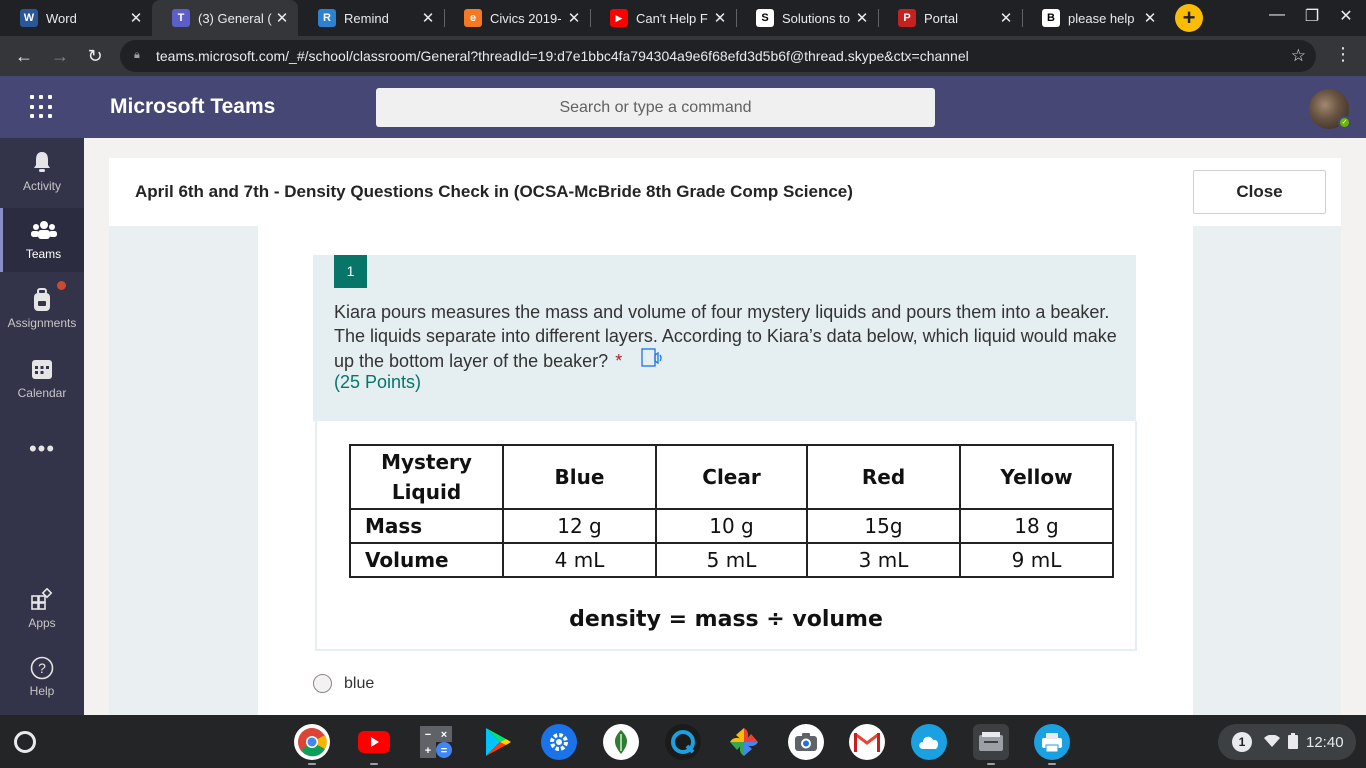 The width and height of the screenshot is (1366, 768). What do you see at coordinates (1259, 192) in the screenshot?
I see `close-button: Close` at bounding box center [1259, 192].